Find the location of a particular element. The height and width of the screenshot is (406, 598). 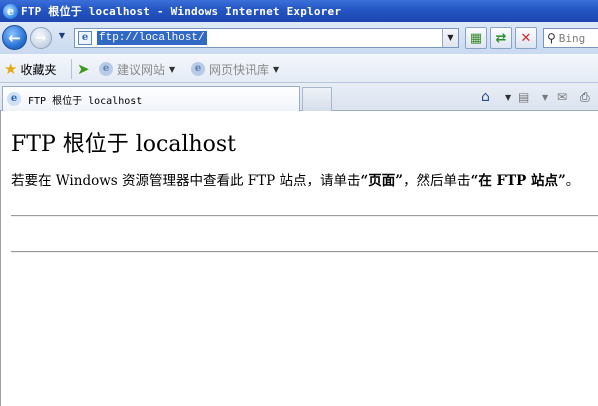

search-box: ⚲ Bing is located at coordinates (570, 38).